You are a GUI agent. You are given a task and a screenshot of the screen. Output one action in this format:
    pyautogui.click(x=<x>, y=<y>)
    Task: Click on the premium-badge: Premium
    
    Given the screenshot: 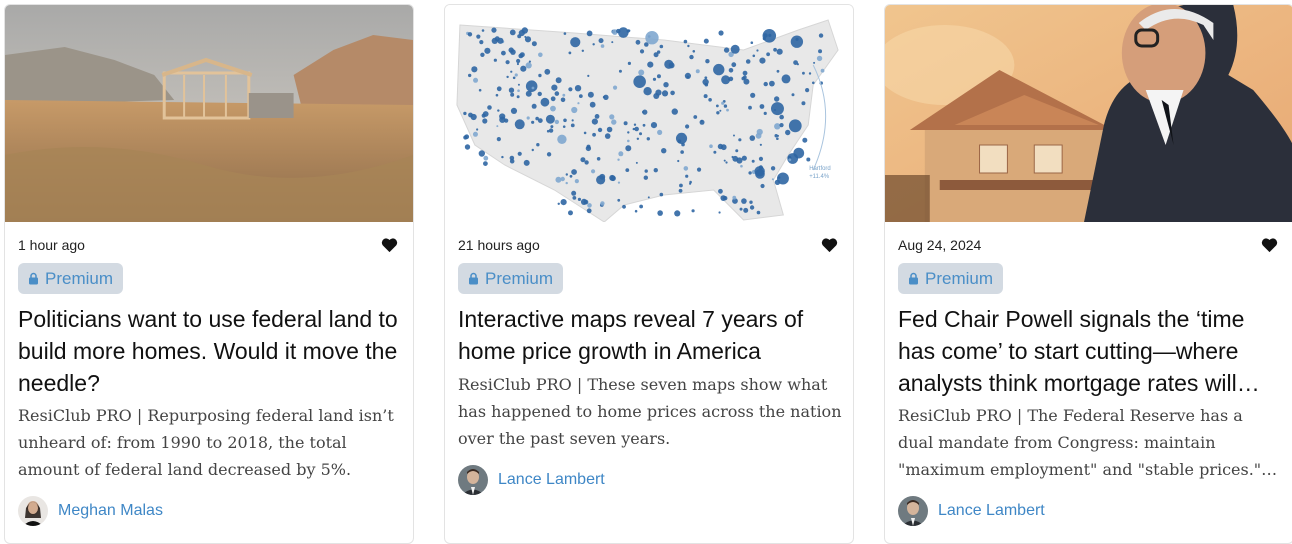 What is the action you would take?
    pyautogui.click(x=951, y=278)
    